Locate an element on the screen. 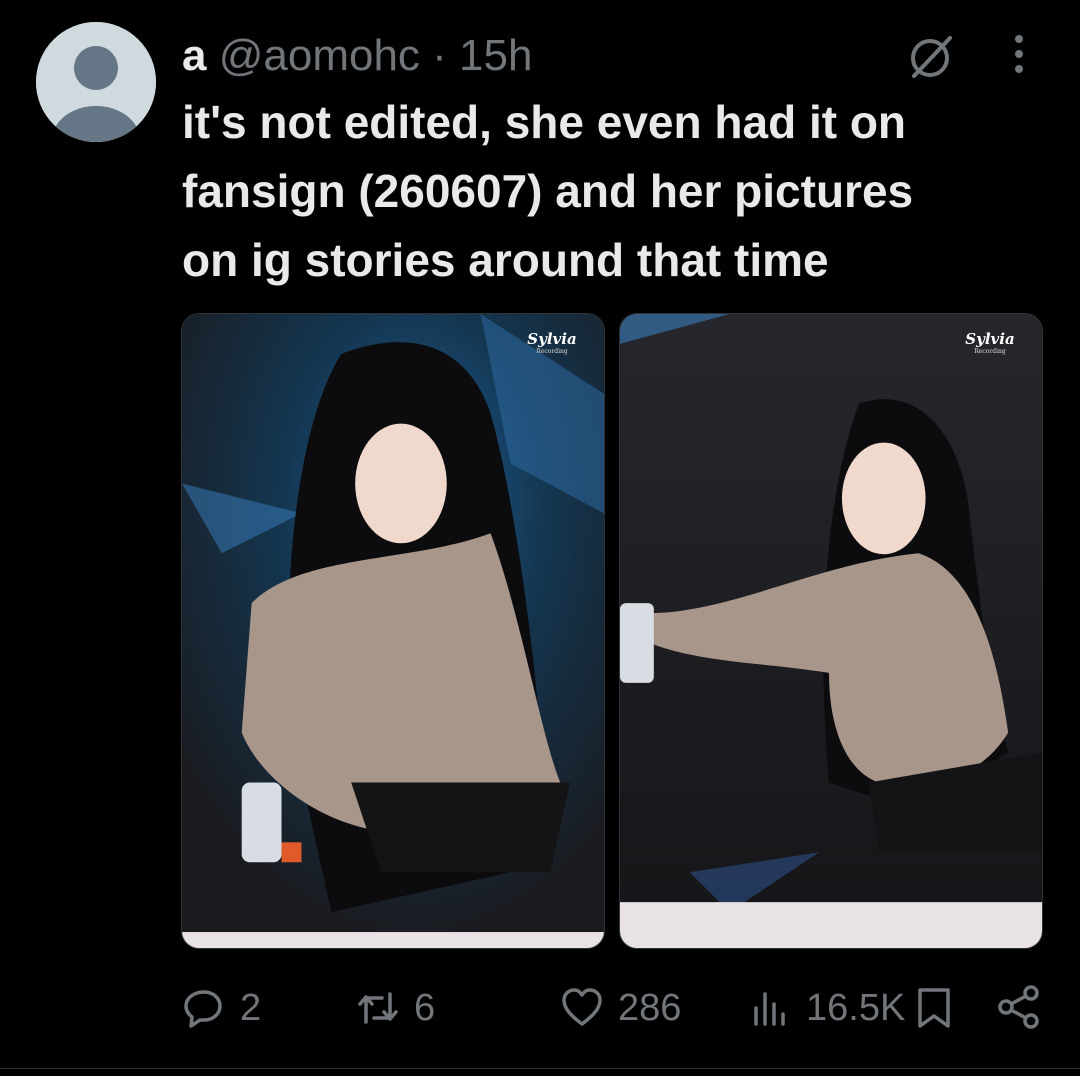 The height and width of the screenshot is (1076, 1080). tweet-header: a @aomohc · 15h is located at coordinates (357, 56).